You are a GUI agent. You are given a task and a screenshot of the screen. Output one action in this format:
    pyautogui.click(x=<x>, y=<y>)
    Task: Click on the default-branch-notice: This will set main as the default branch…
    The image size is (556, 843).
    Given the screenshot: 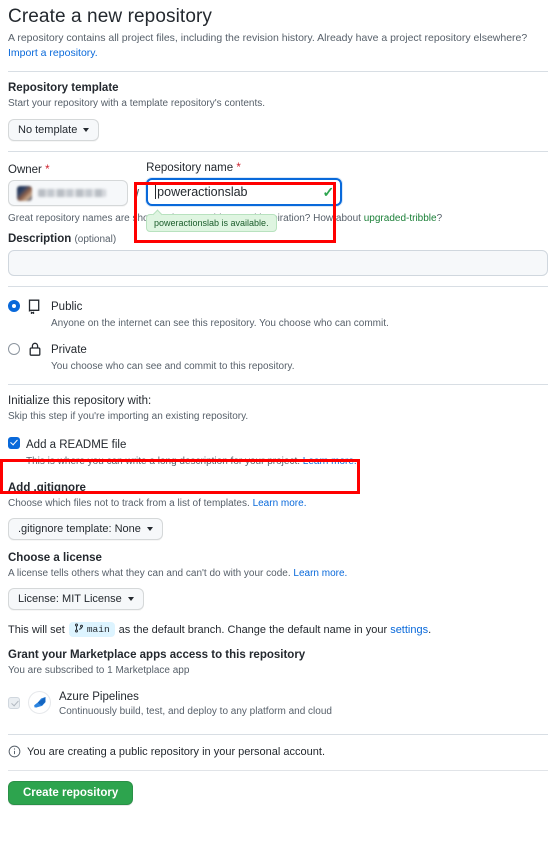 What is the action you would take?
    pyautogui.click(x=278, y=630)
    